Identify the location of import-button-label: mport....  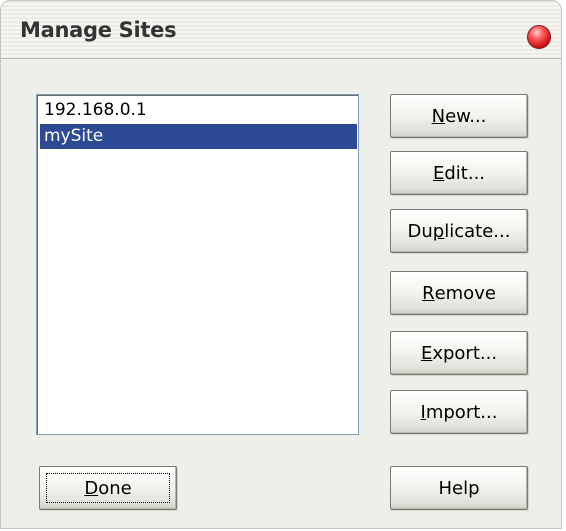
(461, 412).